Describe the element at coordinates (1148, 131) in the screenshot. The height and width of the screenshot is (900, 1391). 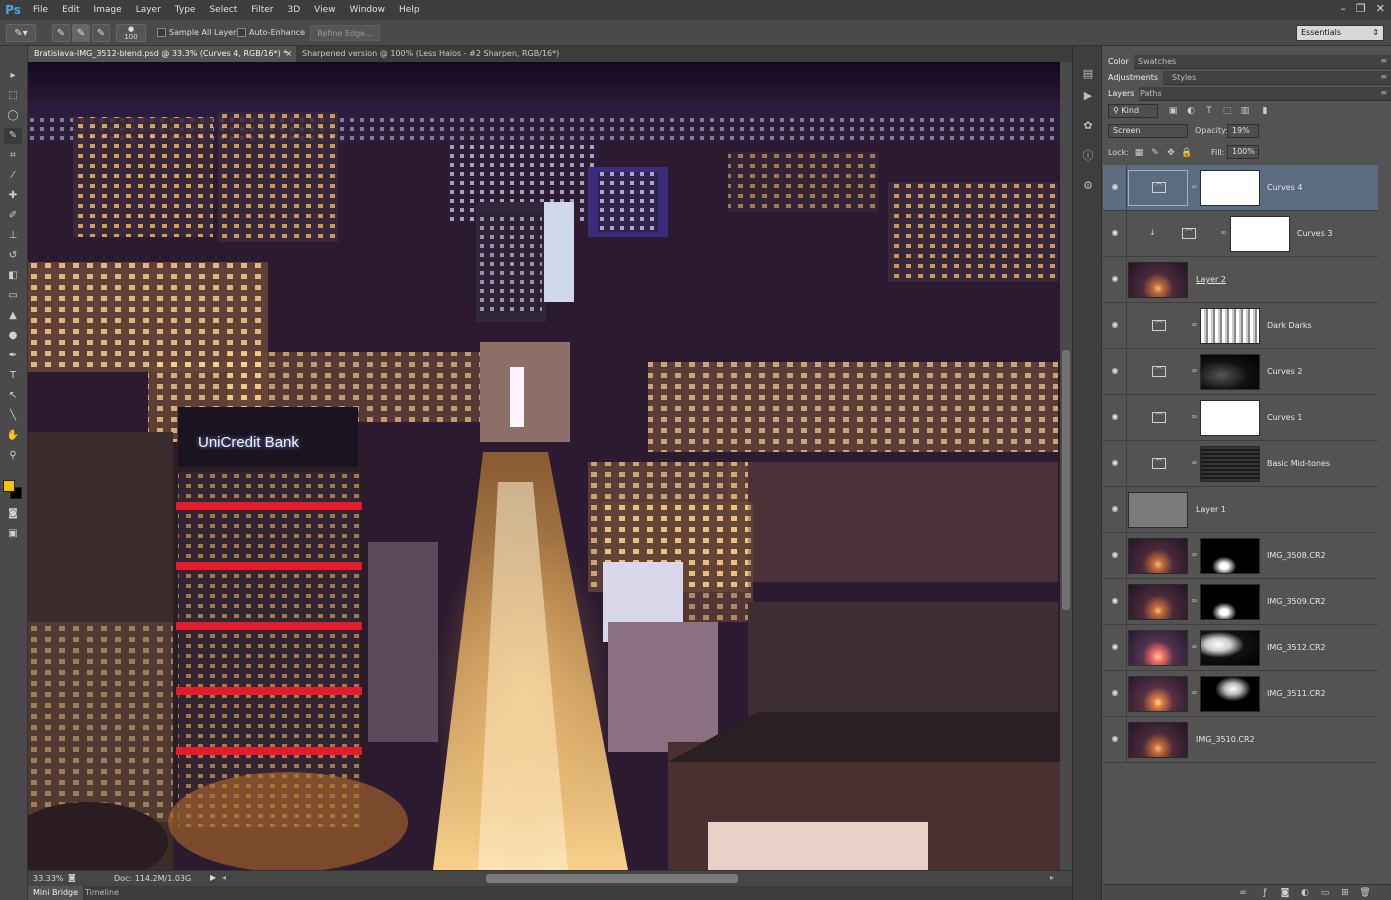
I see `blend-mode-select: Screen` at that location.